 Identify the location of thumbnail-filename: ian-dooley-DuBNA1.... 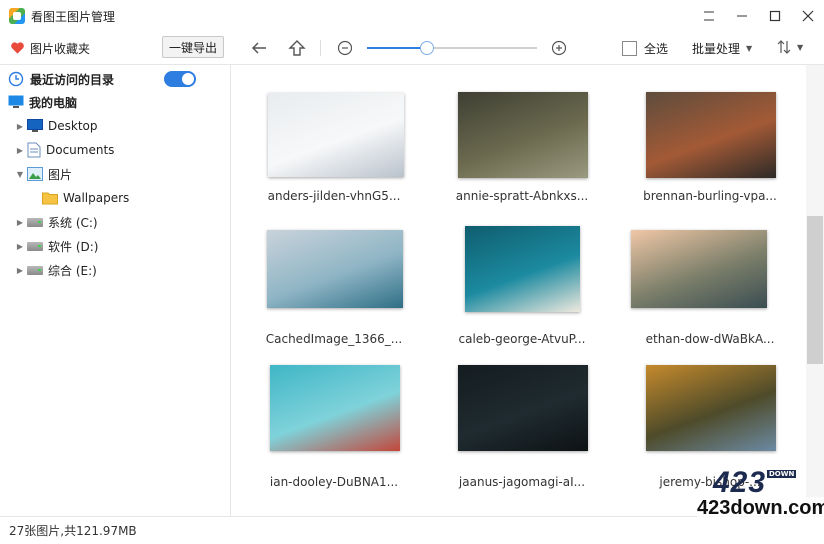
(334, 482).